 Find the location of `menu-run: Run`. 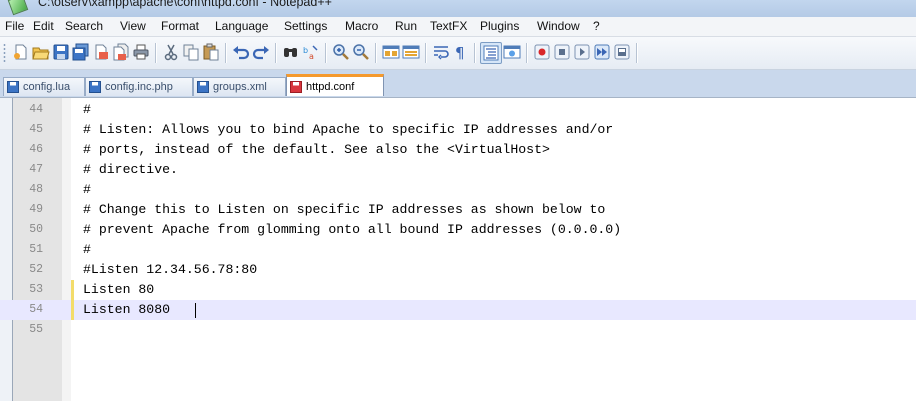

menu-run: Run is located at coordinates (406, 26).